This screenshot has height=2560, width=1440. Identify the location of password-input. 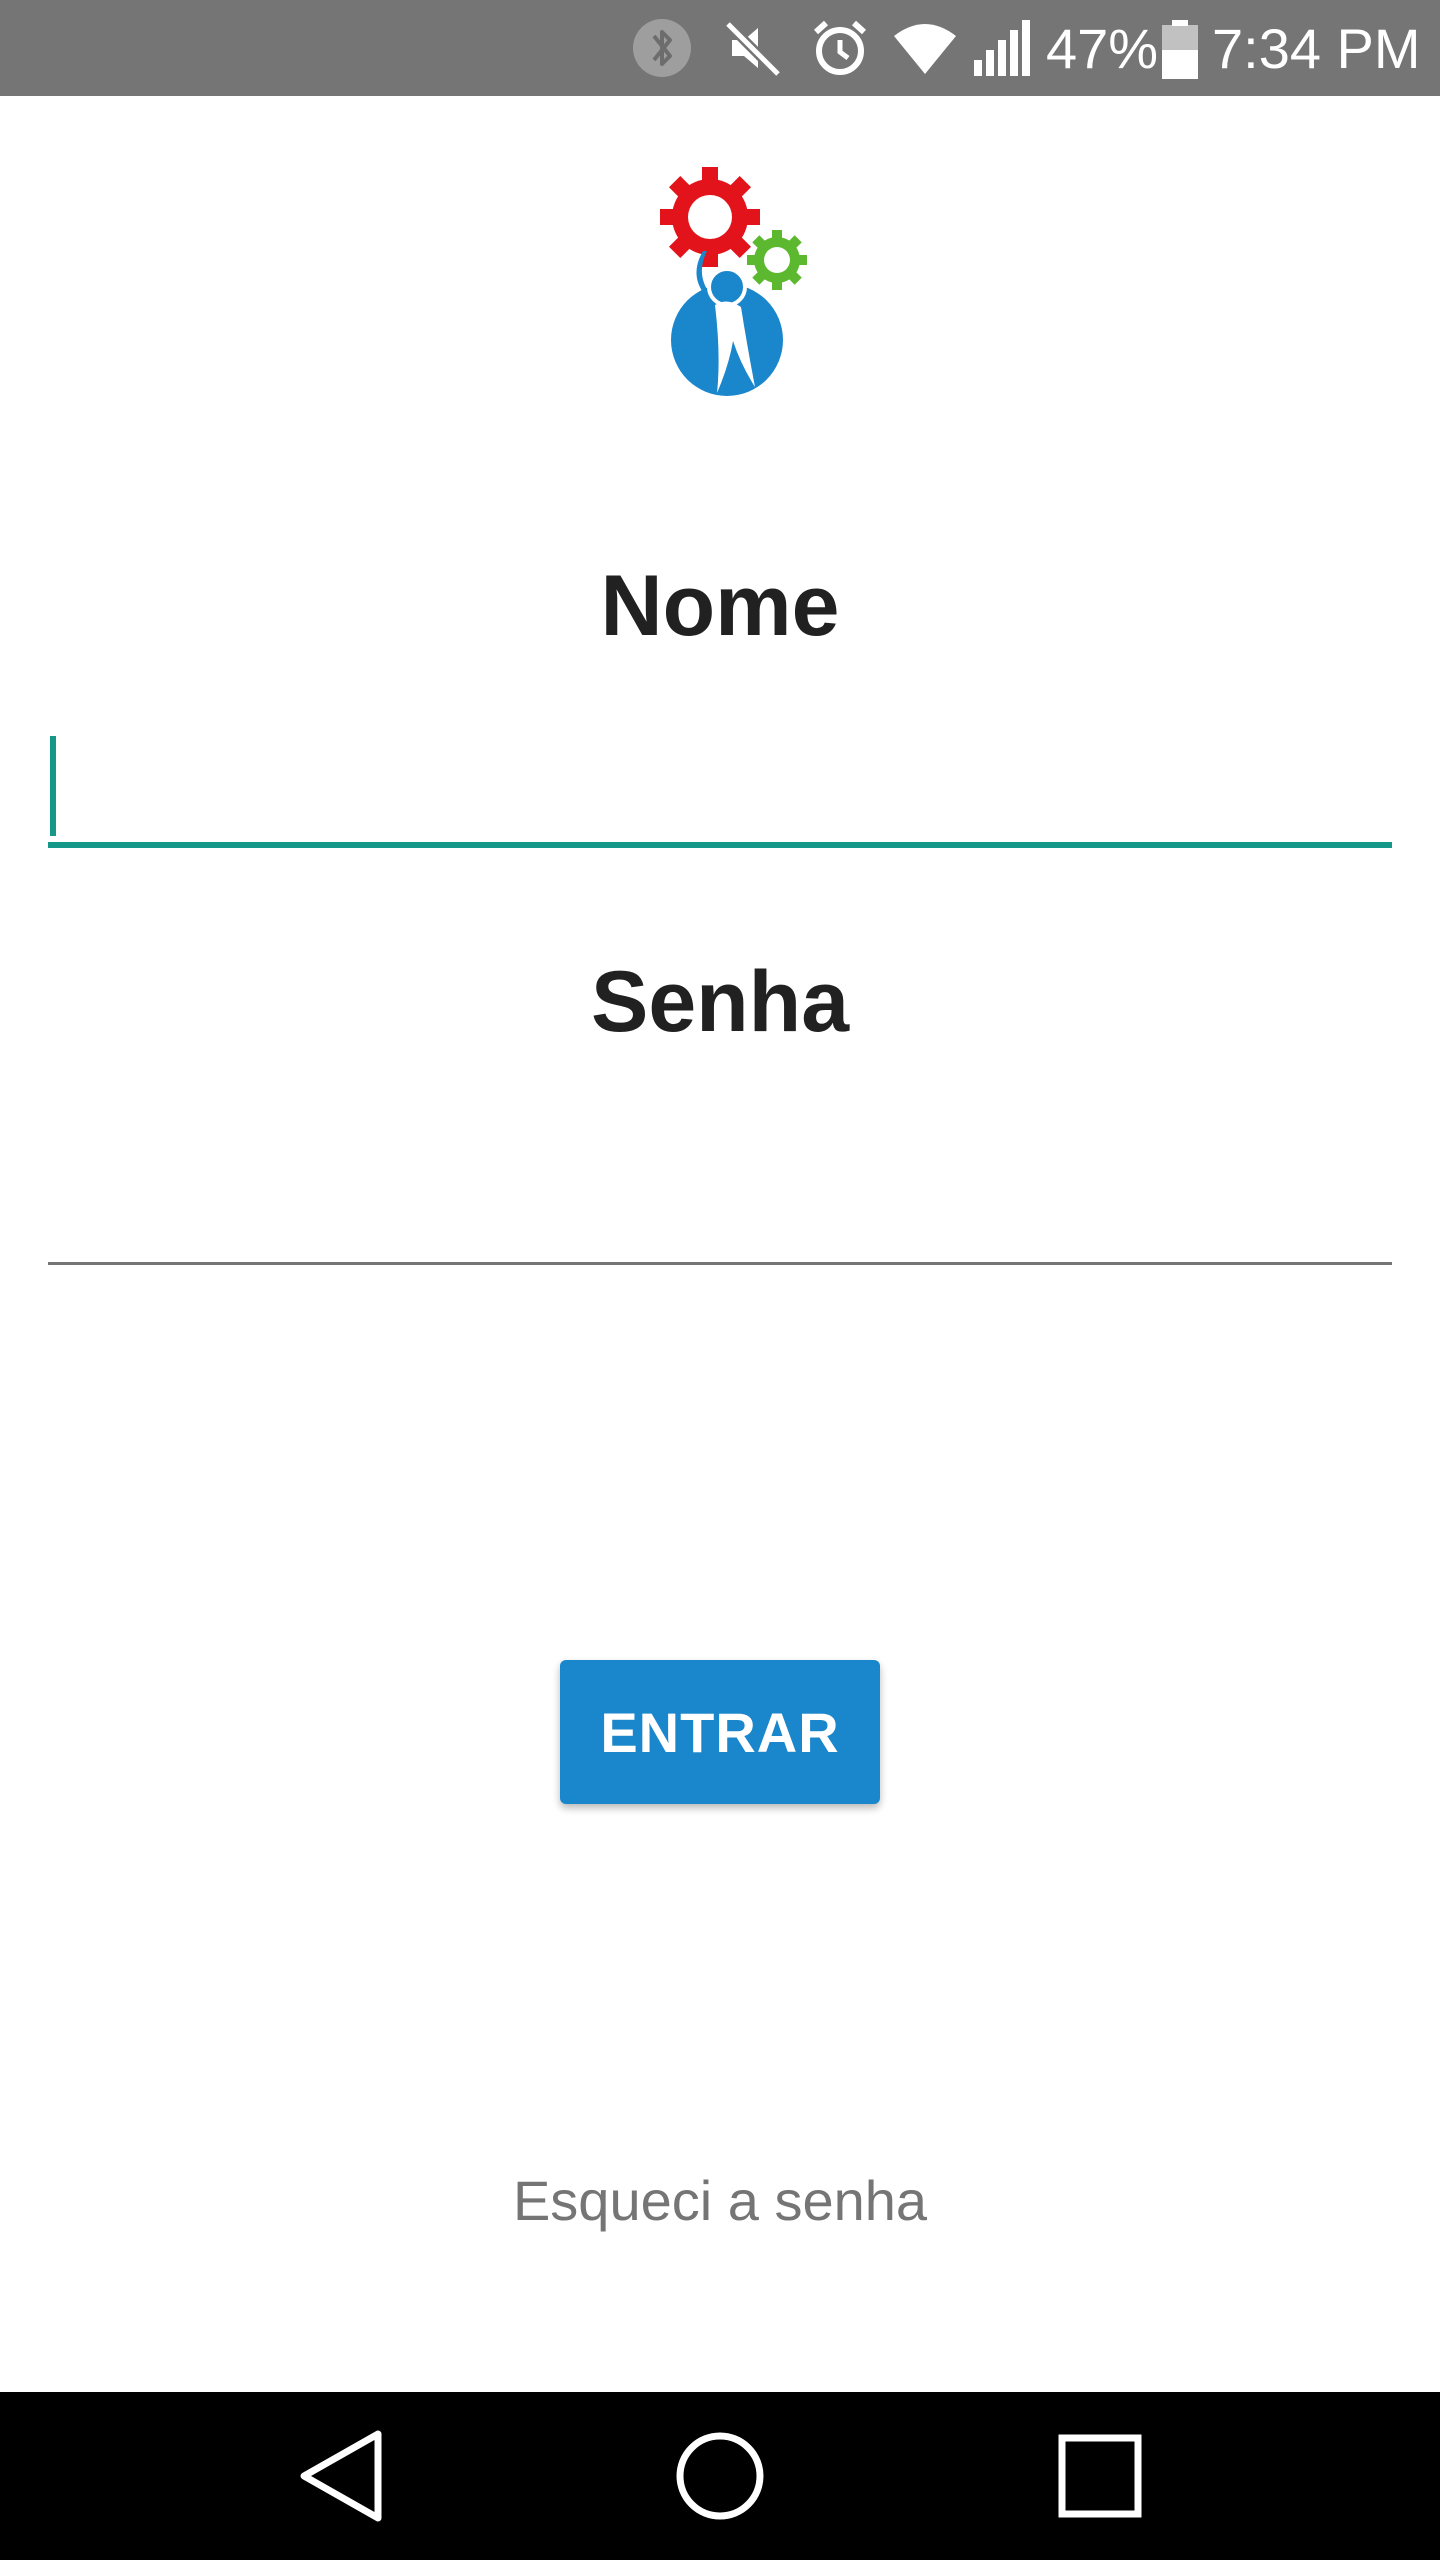
(720, 1206).